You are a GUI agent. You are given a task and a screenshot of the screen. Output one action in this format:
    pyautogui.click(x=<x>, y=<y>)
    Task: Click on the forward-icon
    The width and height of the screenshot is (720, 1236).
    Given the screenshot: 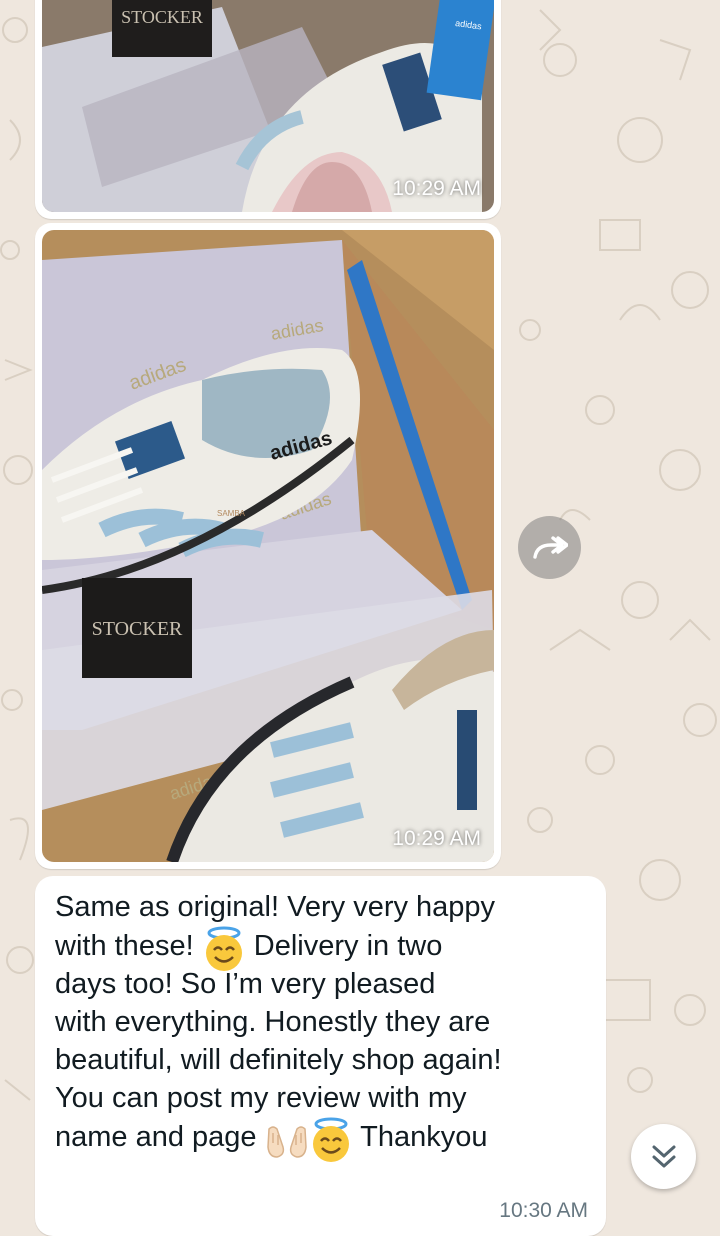 What is the action you would take?
    pyautogui.click(x=550, y=547)
    